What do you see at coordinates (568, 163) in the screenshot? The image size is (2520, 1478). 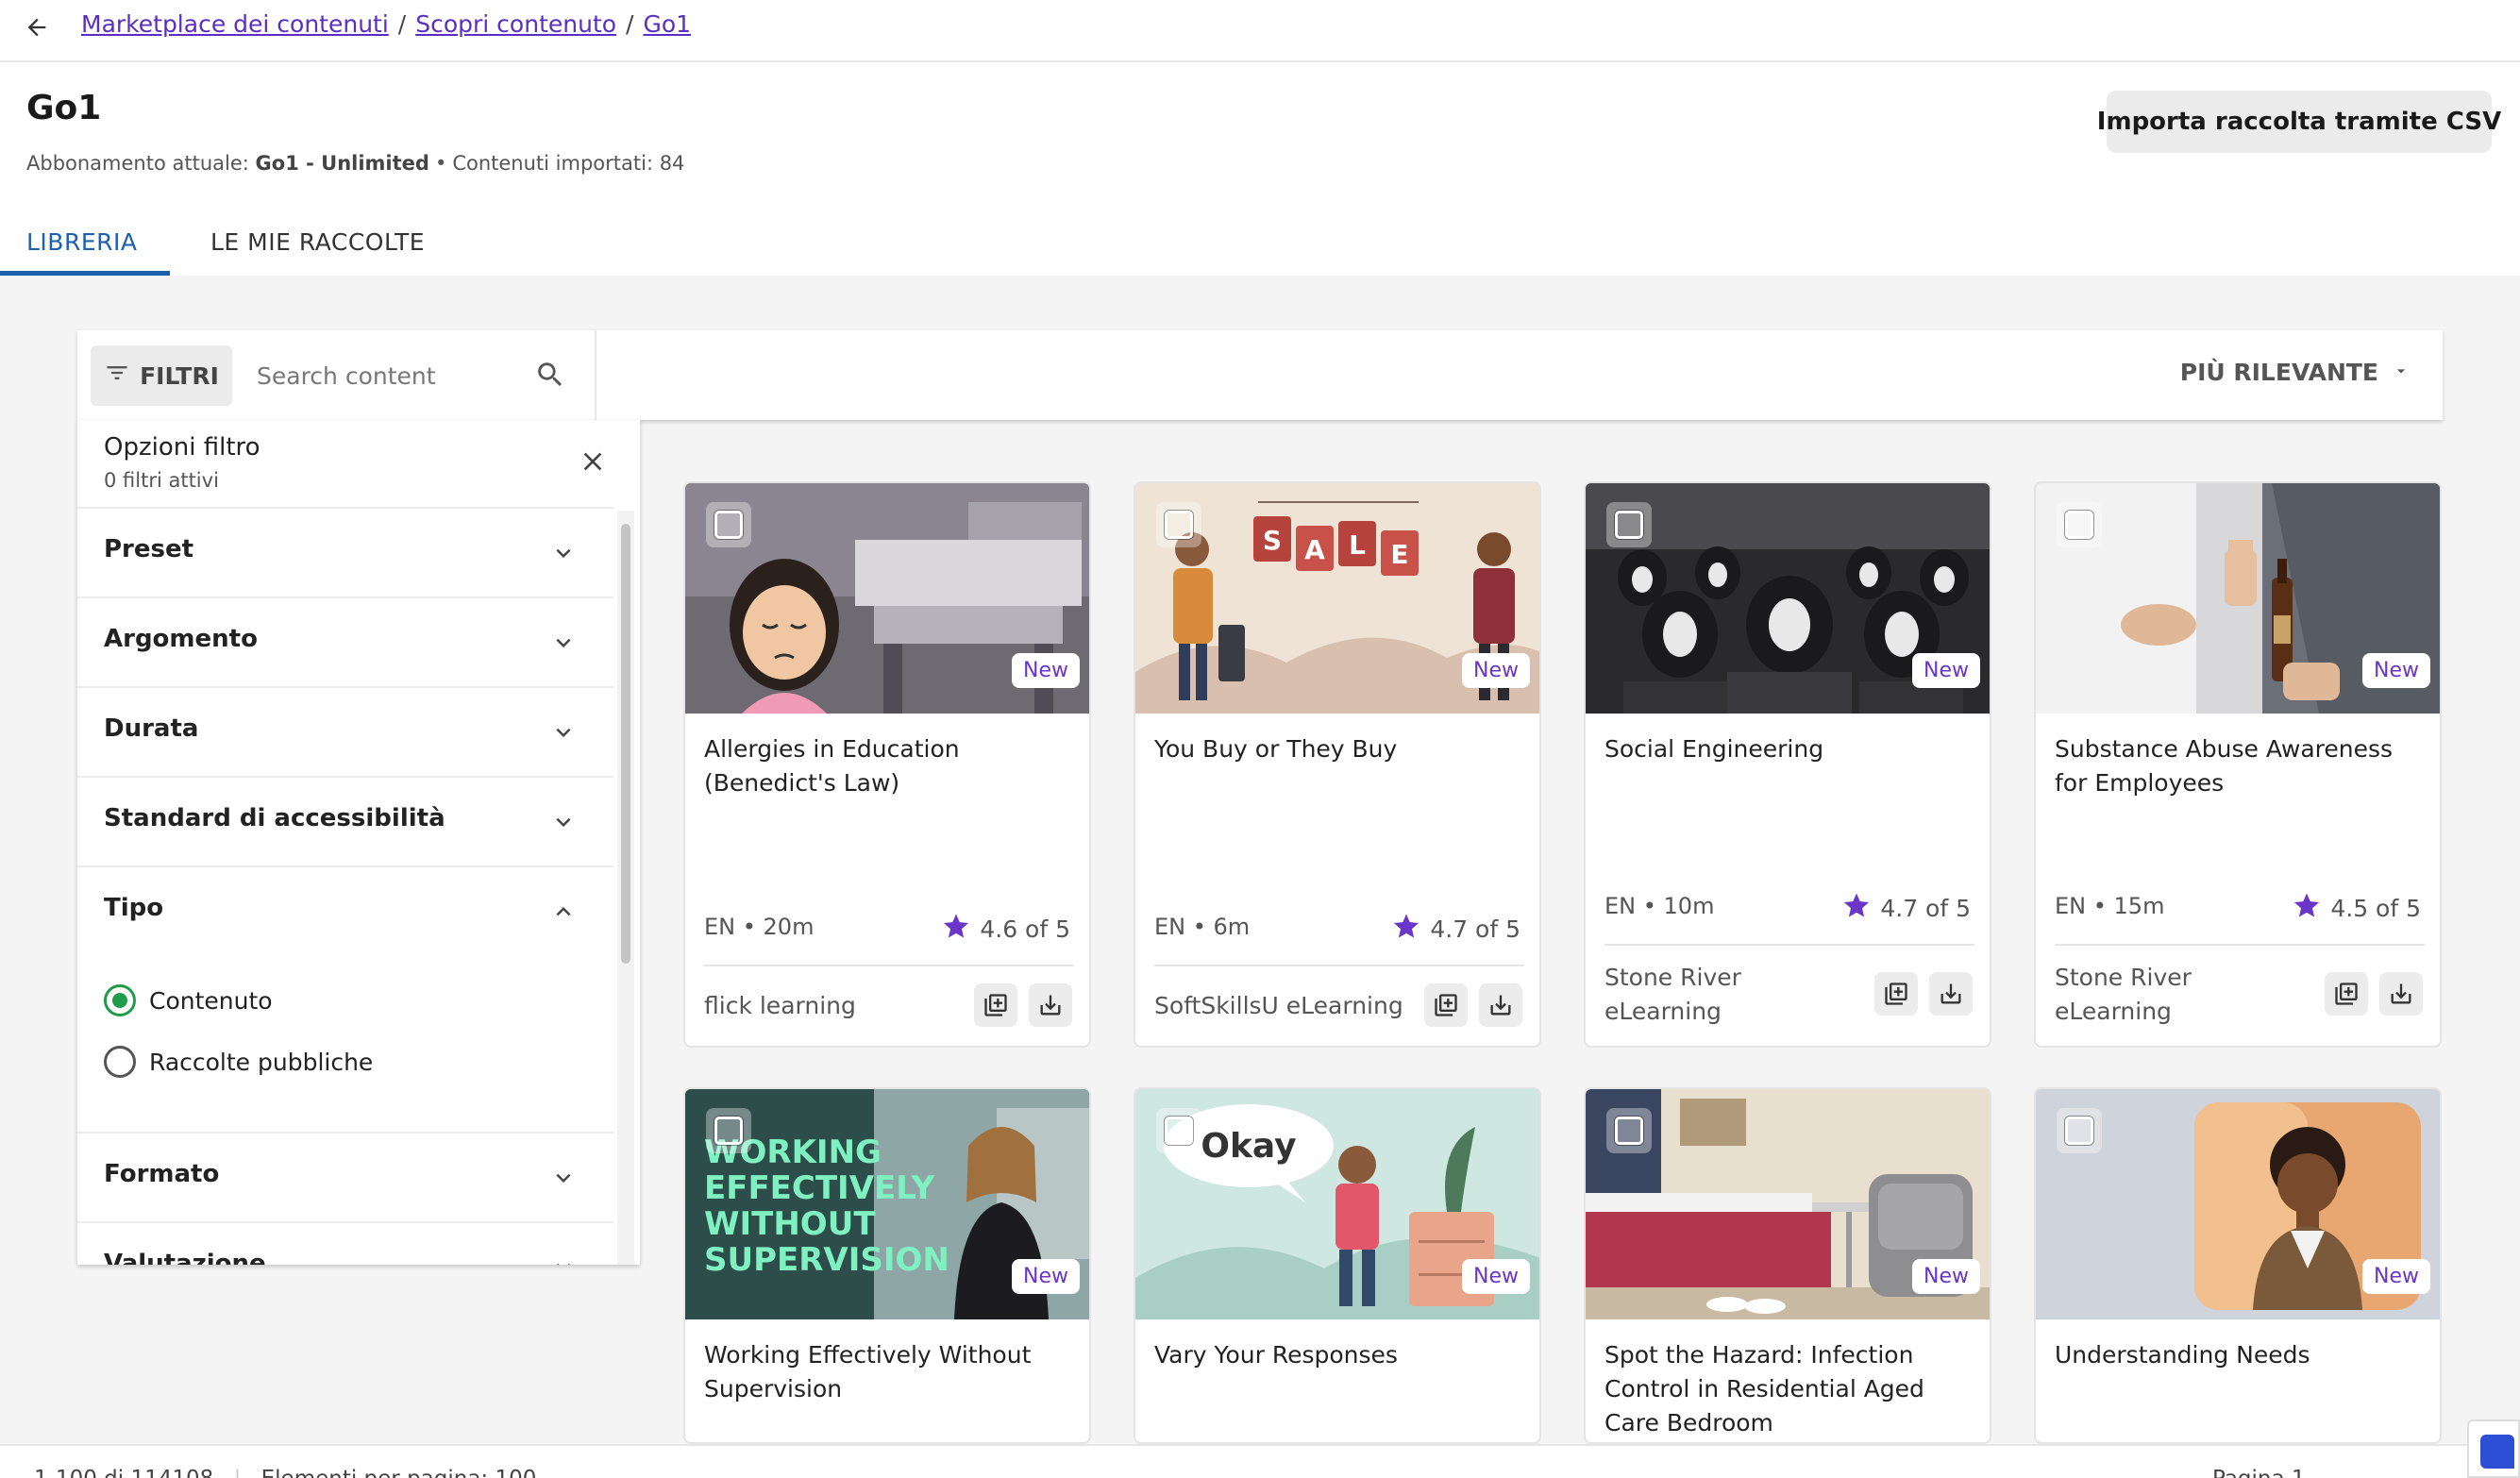 I see `imported-count: Contenuti importati: 84` at bounding box center [568, 163].